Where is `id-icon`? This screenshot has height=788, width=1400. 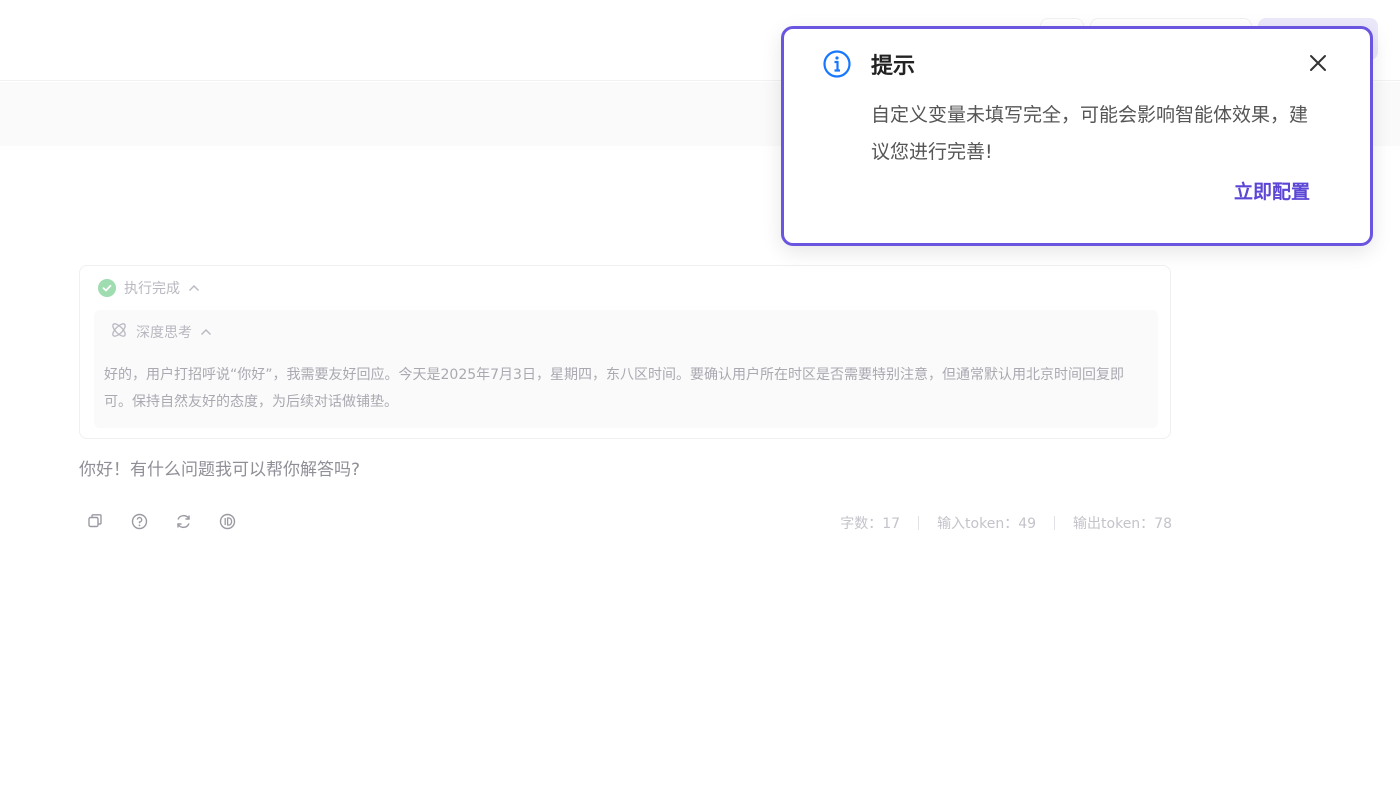
id-icon is located at coordinates (227, 521).